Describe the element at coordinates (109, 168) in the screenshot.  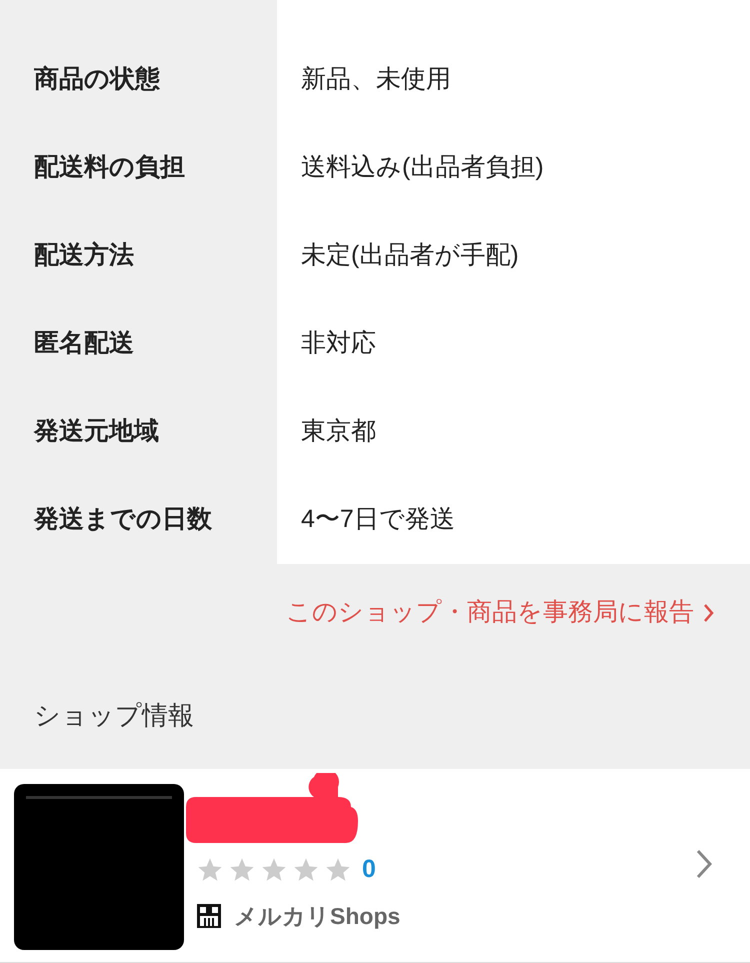
I see `detail-label: 配送料の負担` at that location.